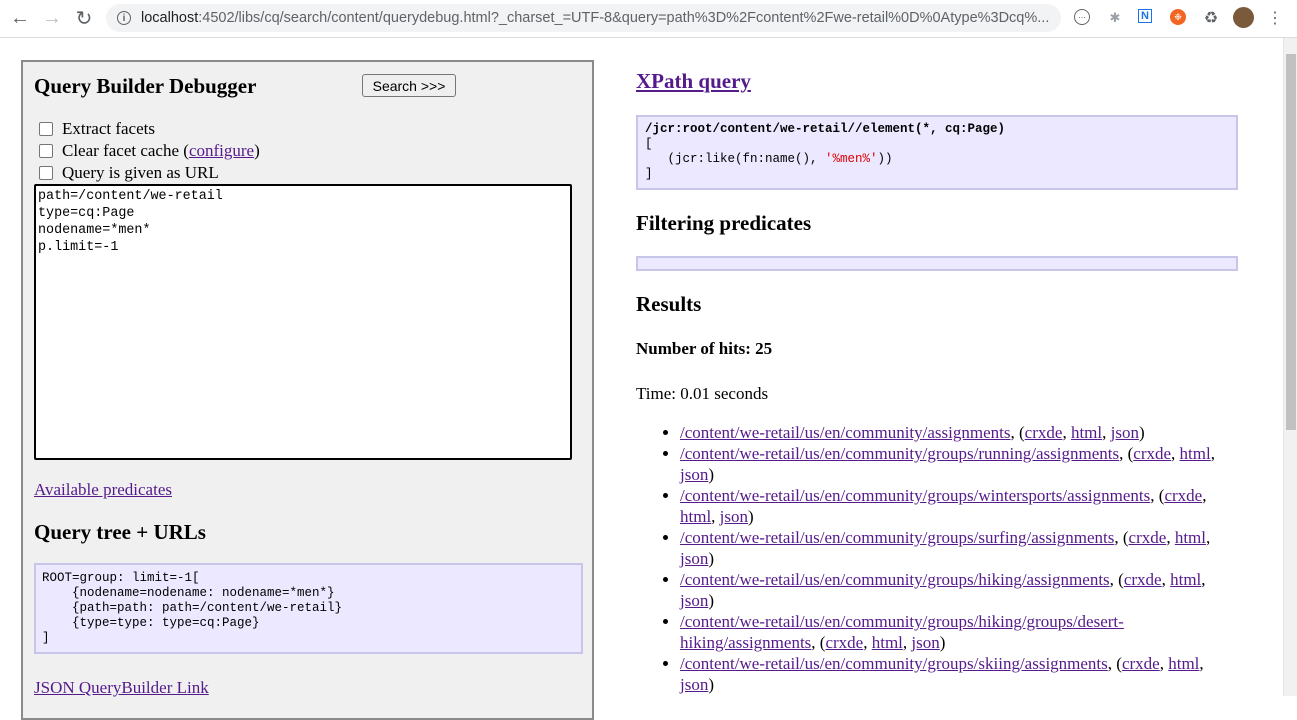 The height and width of the screenshot is (720, 1297). Describe the element at coordinates (140, 172) in the screenshot. I see `query-as-url-label: Query is given as URL` at that location.